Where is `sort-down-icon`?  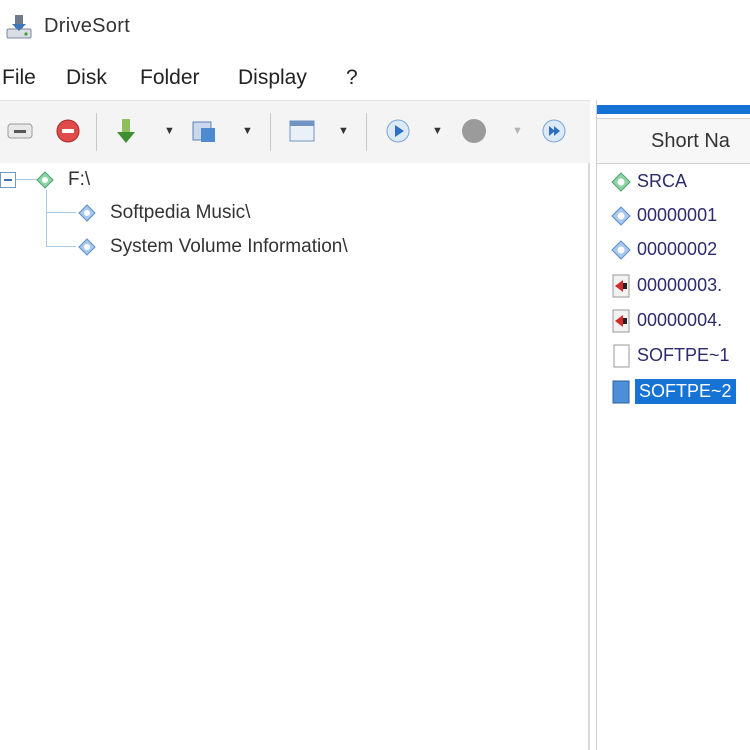
sort-down-icon is located at coordinates (126, 131).